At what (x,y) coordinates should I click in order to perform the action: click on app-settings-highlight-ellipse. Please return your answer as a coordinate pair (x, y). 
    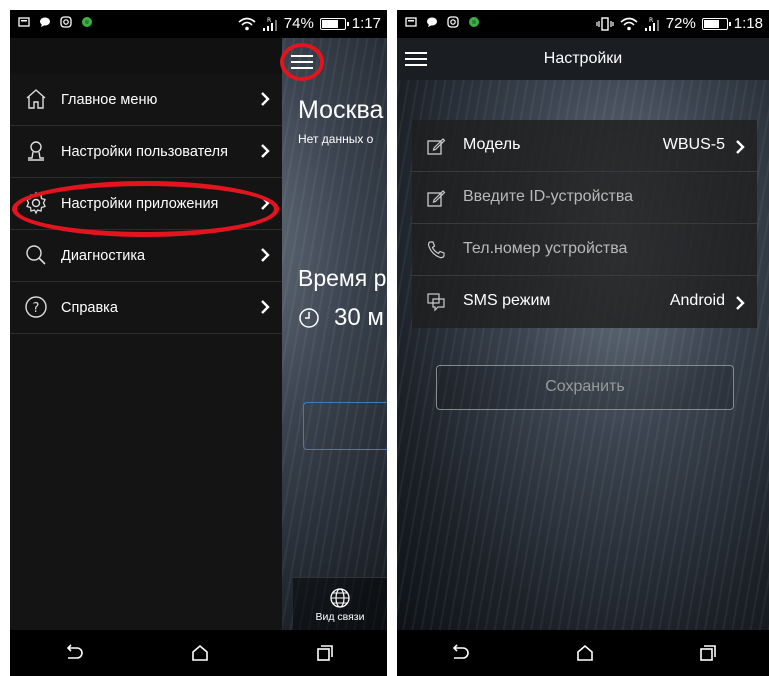
    Looking at the image, I should click on (145, 209).